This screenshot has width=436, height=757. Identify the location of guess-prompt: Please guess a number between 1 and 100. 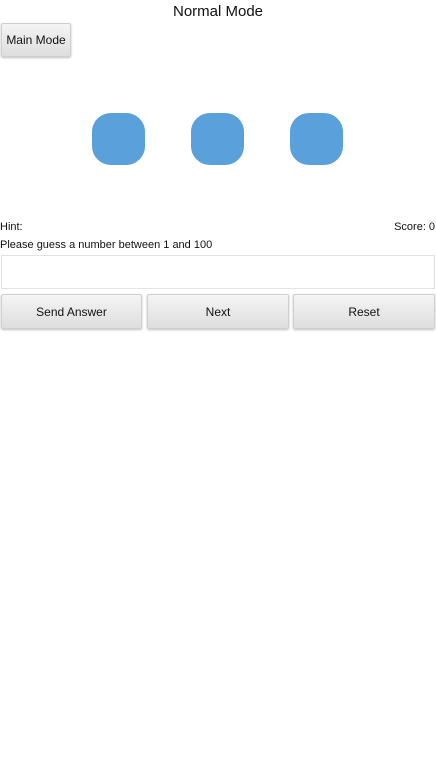
(106, 245).